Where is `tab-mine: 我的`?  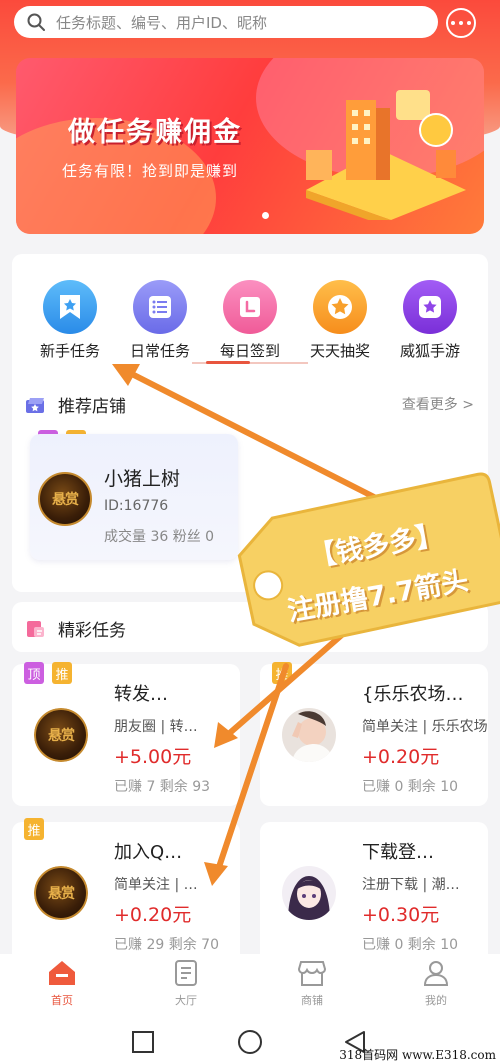 tab-mine: 我的 is located at coordinates (436, 984).